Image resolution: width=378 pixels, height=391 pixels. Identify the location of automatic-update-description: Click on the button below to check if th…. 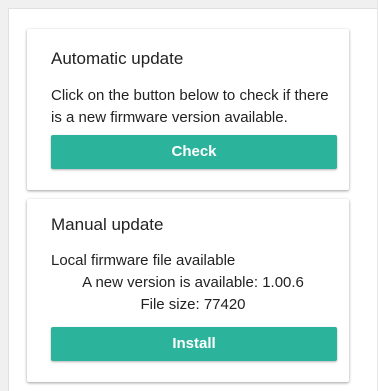
(190, 106).